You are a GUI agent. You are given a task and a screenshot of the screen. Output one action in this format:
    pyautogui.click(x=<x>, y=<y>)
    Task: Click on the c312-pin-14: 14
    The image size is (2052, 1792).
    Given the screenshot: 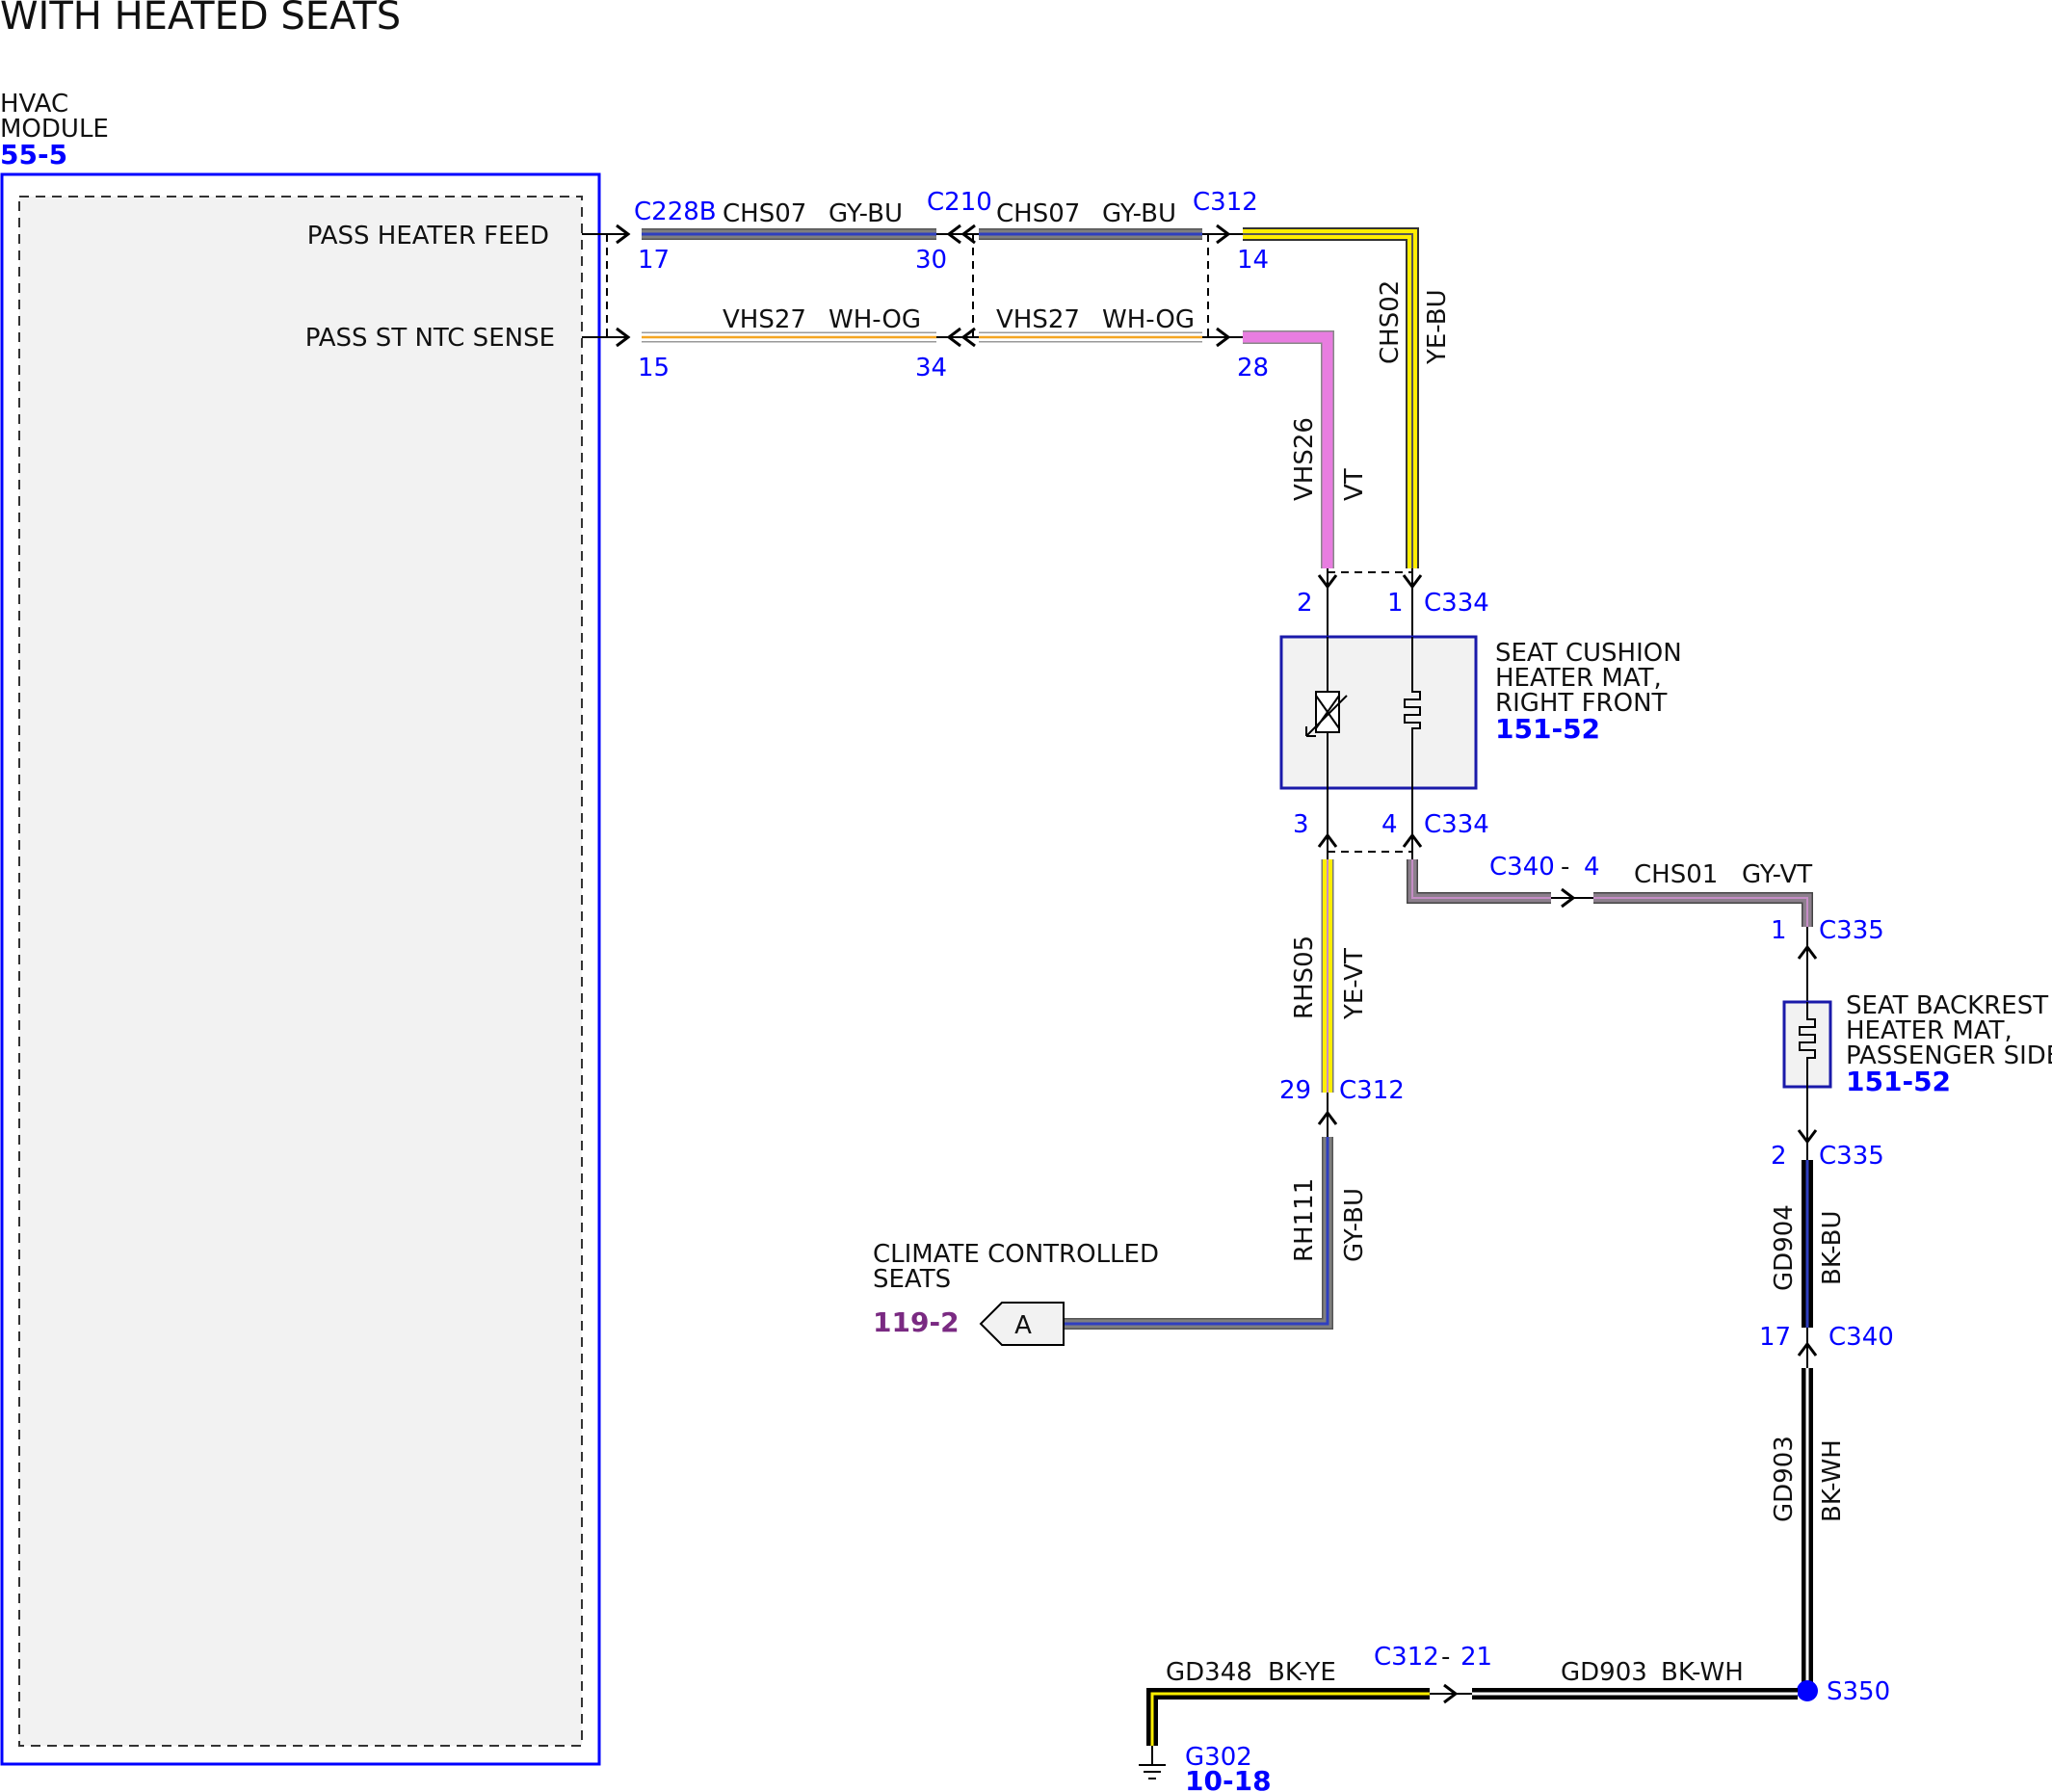 What is the action you would take?
    pyautogui.click(x=1253, y=261)
    